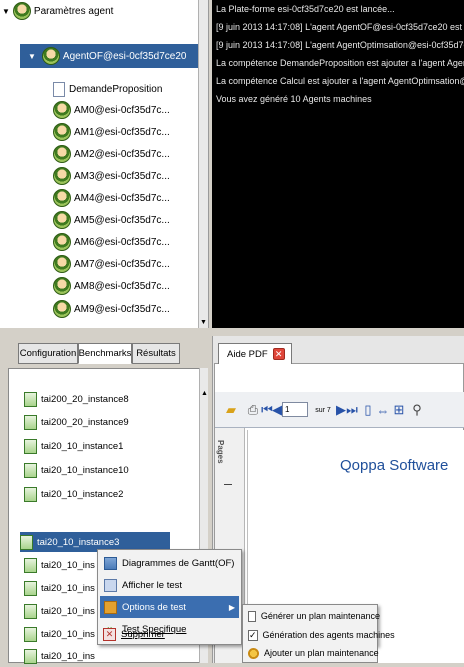 The image size is (464, 667). I want to click on tab-benchmarks: Benchmarks, so click(105, 353).